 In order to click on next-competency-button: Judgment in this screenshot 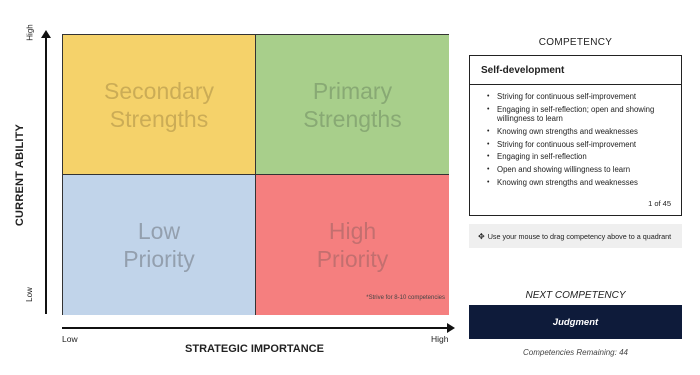, I will do `click(575, 322)`.